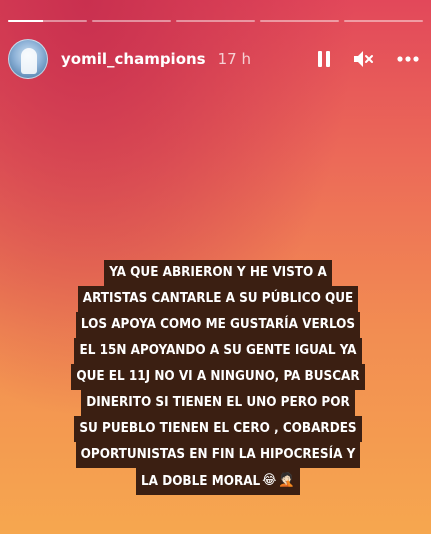 This screenshot has width=431, height=534. What do you see at coordinates (234, 59) in the screenshot?
I see `post-time: 17 h` at bounding box center [234, 59].